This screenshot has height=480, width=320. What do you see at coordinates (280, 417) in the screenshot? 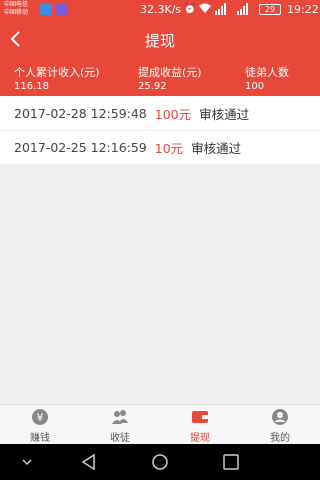
I see `user-icon` at bounding box center [280, 417].